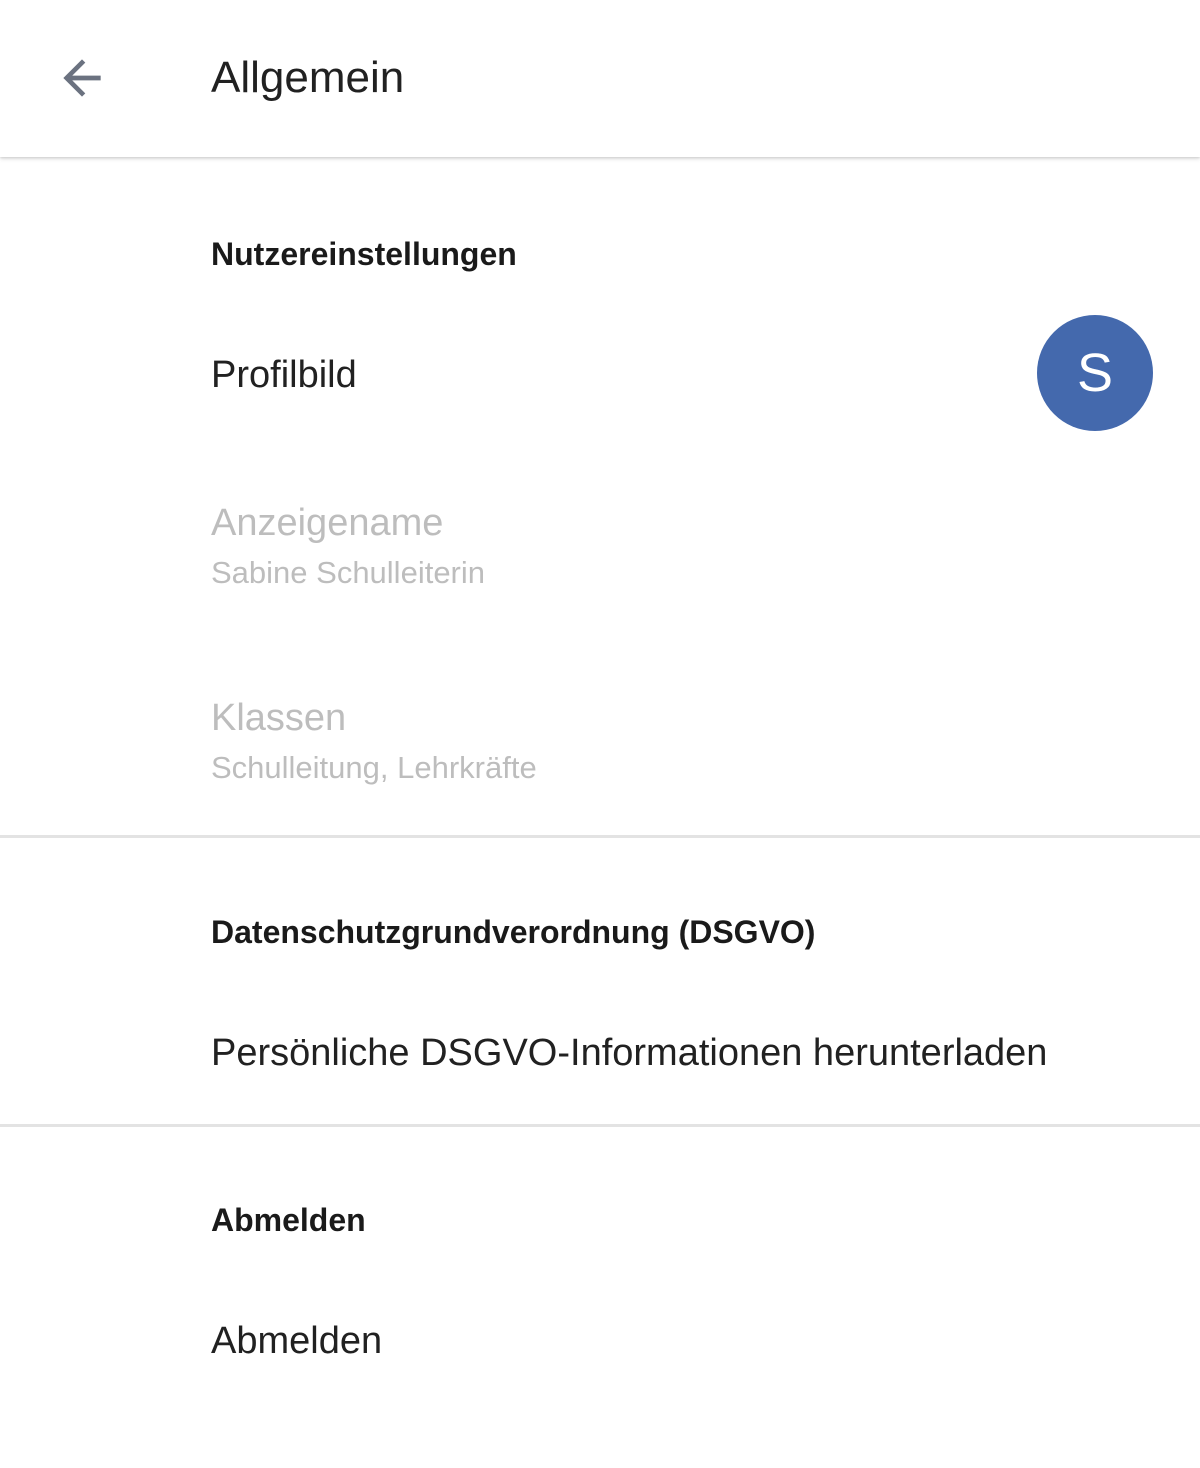 The height and width of the screenshot is (1468, 1200). Describe the element at coordinates (284, 375) in the screenshot. I see `profile-picture-label: Profilbild` at that location.